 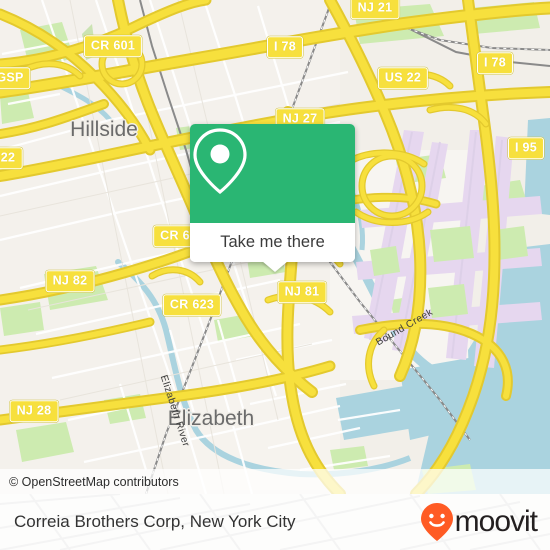 I want to click on map-attribution-bar: © OpenStreetMap contributors, so click(x=275, y=481).